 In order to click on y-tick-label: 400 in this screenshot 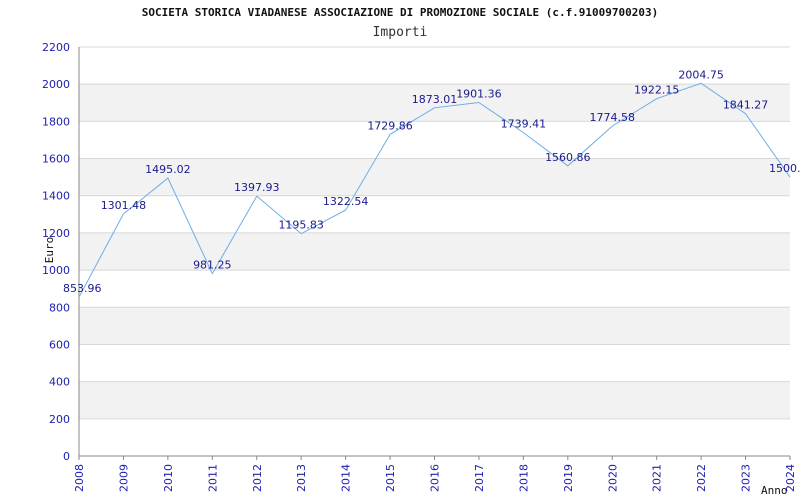, I will do `click(59, 382)`.